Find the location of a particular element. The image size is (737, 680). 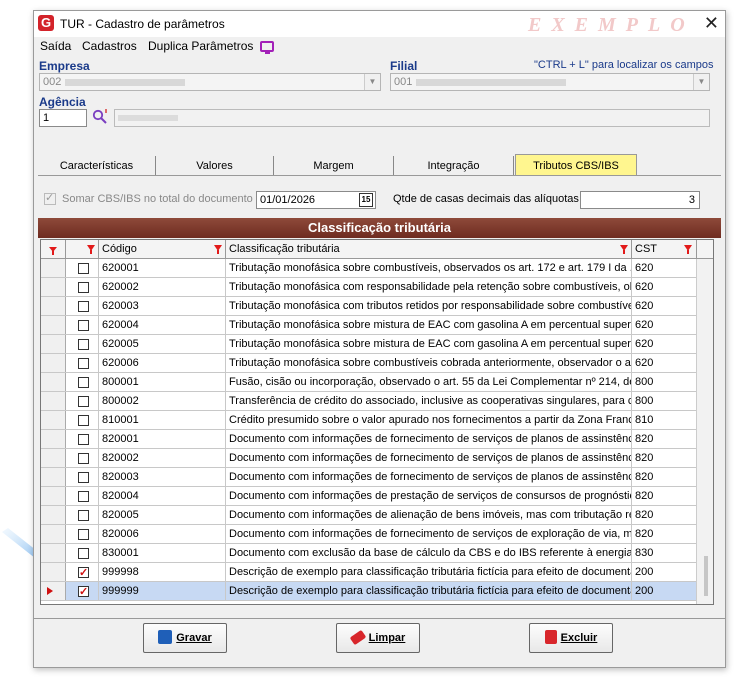

cell-codigo: 620002 is located at coordinates (162, 287).